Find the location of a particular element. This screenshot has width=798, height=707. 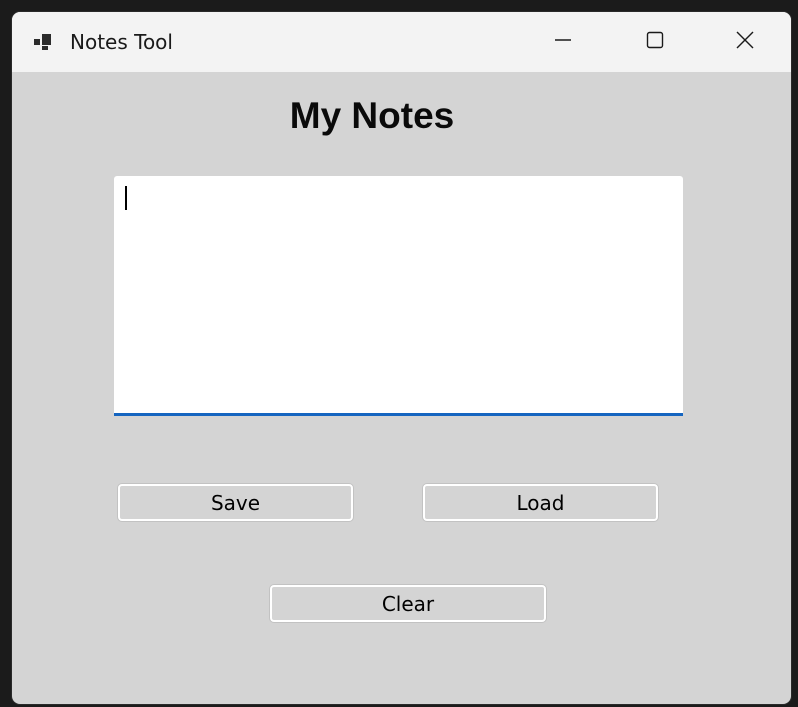

title-bar: Notes Tool is located at coordinates (401, 42).